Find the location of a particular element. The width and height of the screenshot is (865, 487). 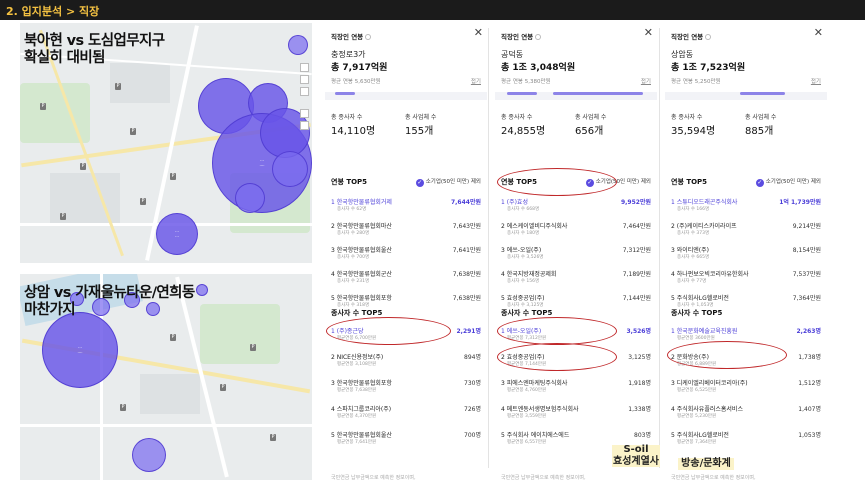

company-sub: 종사자 수 77명 is located at coordinates (692, 281).